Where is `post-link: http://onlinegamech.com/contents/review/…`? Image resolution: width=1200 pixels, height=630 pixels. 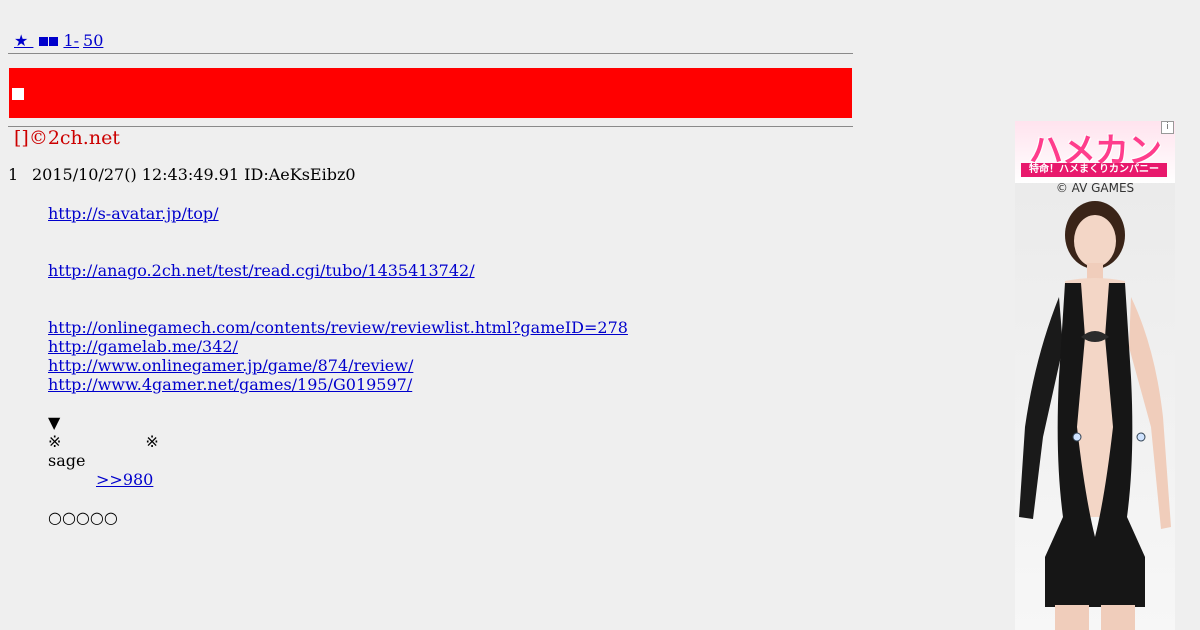
post-link: http://onlinegamech.com/contents/review/… is located at coordinates (338, 327).